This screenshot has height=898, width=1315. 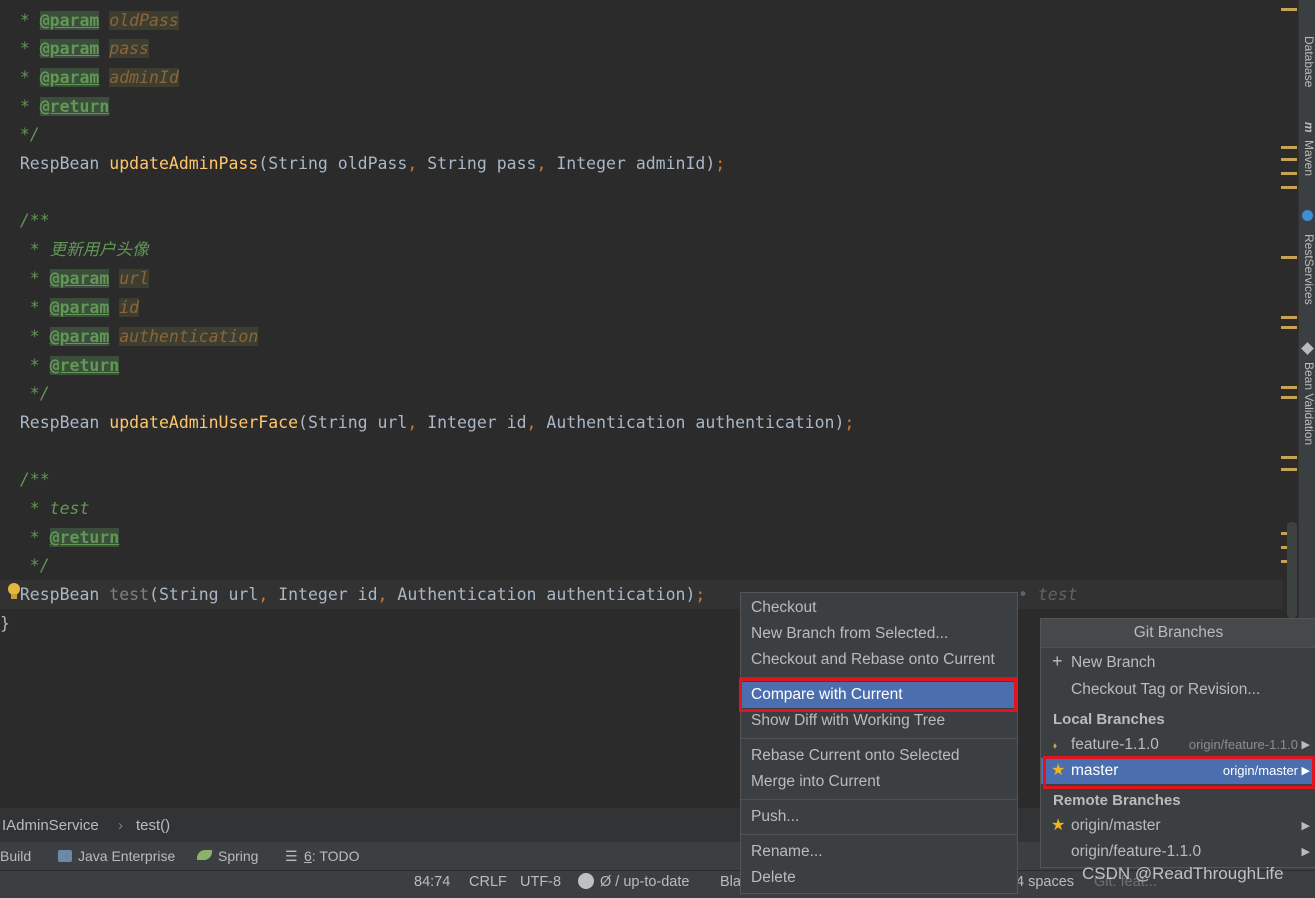 What do you see at coordinates (540, 882) in the screenshot?
I see `file-encoding: UTF-8` at bounding box center [540, 882].